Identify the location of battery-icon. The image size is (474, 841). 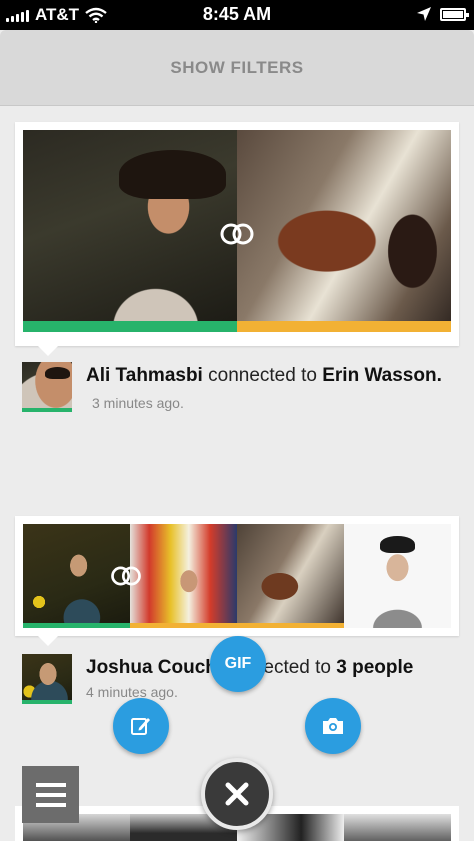
(454, 14).